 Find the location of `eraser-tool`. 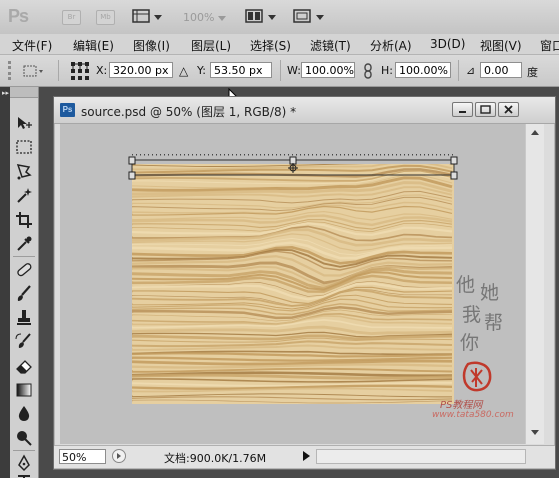

eraser-tool is located at coordinates (24, 365).